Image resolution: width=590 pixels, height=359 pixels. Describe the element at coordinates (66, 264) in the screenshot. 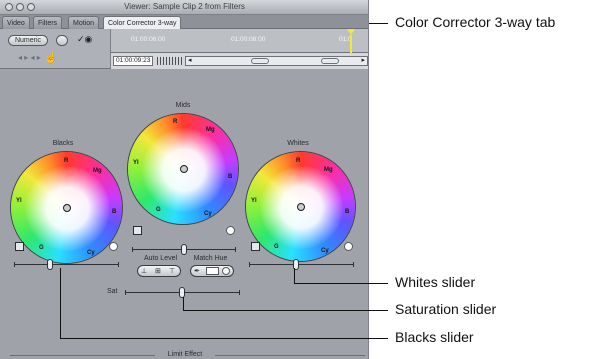

I see `blacks-slider-track` at that location.